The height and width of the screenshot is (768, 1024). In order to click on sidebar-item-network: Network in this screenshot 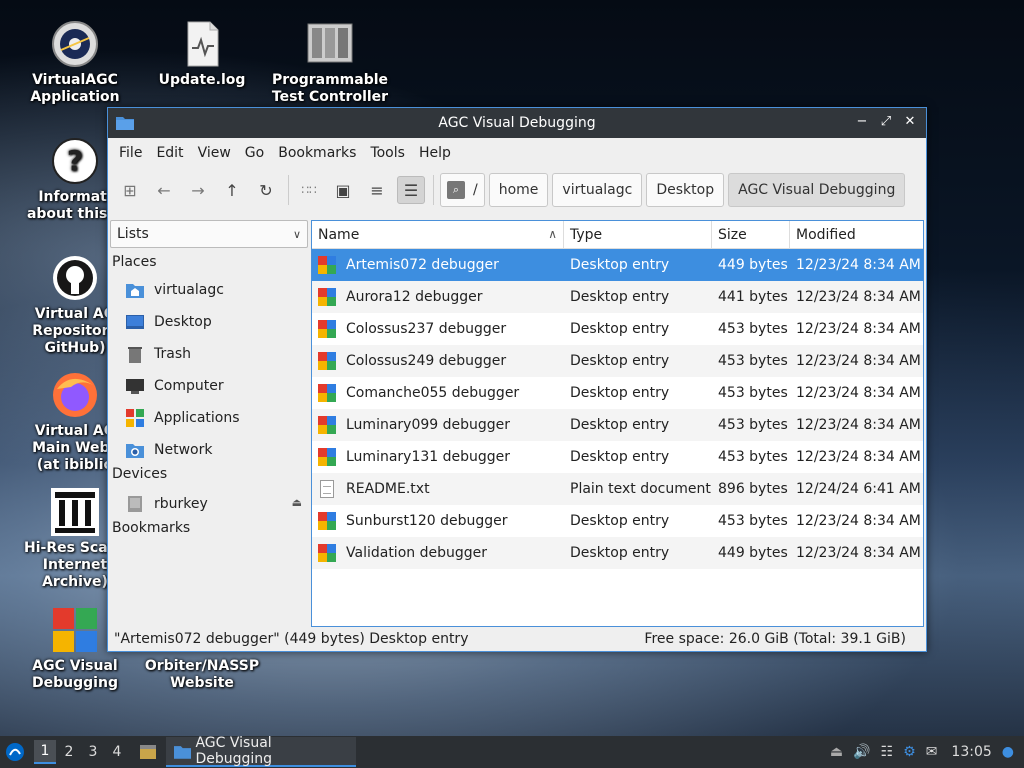, I will do `click(210, 450)`.